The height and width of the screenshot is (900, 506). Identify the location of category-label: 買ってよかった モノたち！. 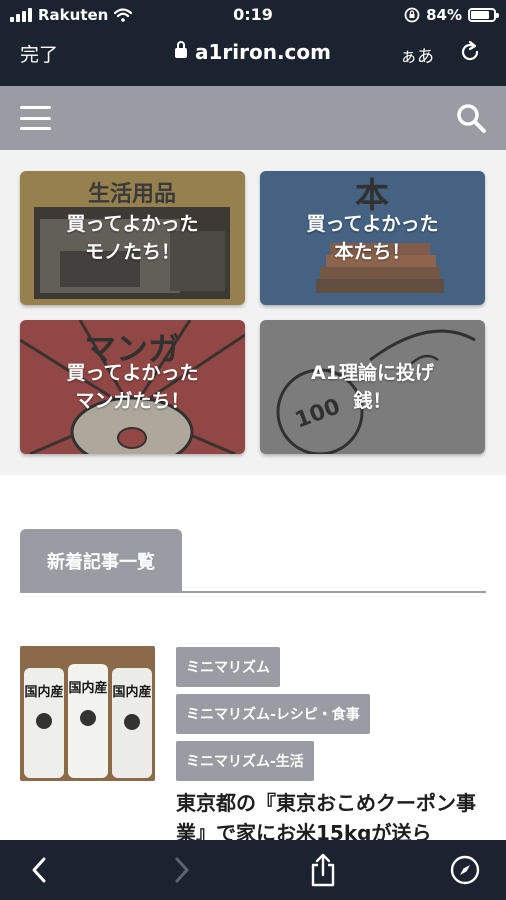
(132, 238).